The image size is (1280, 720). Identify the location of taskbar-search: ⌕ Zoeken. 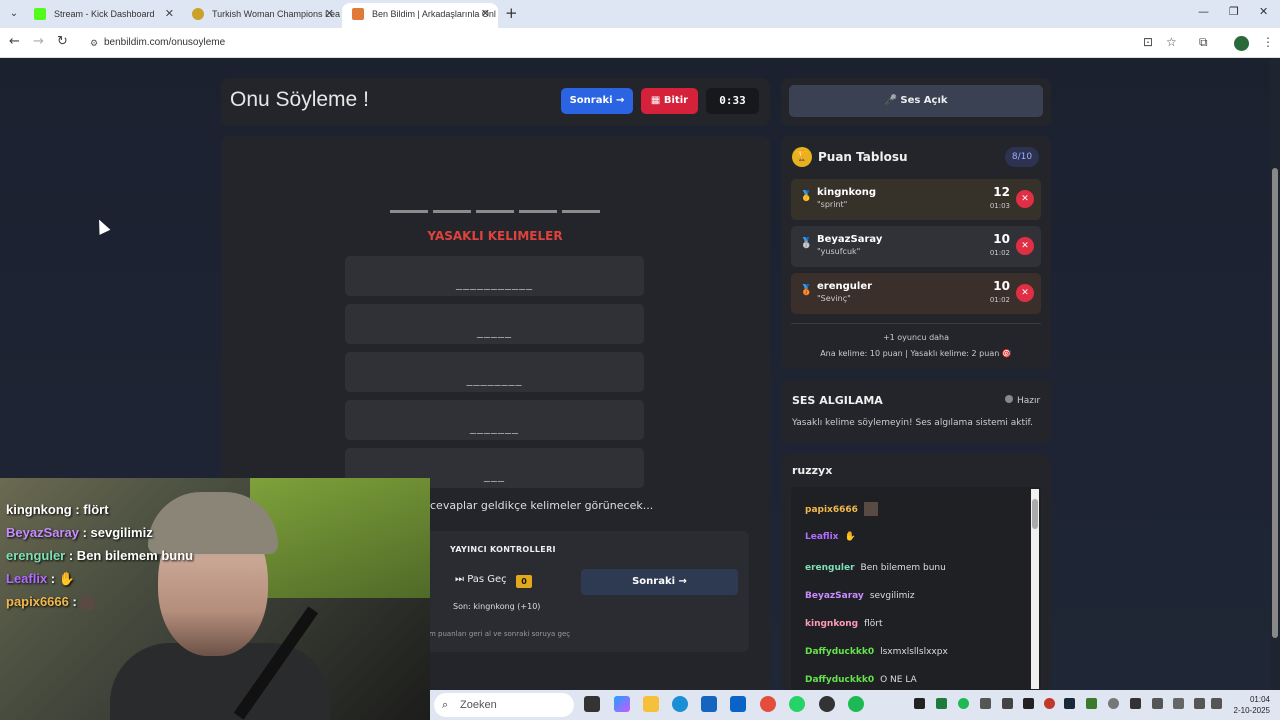
(504, 705).